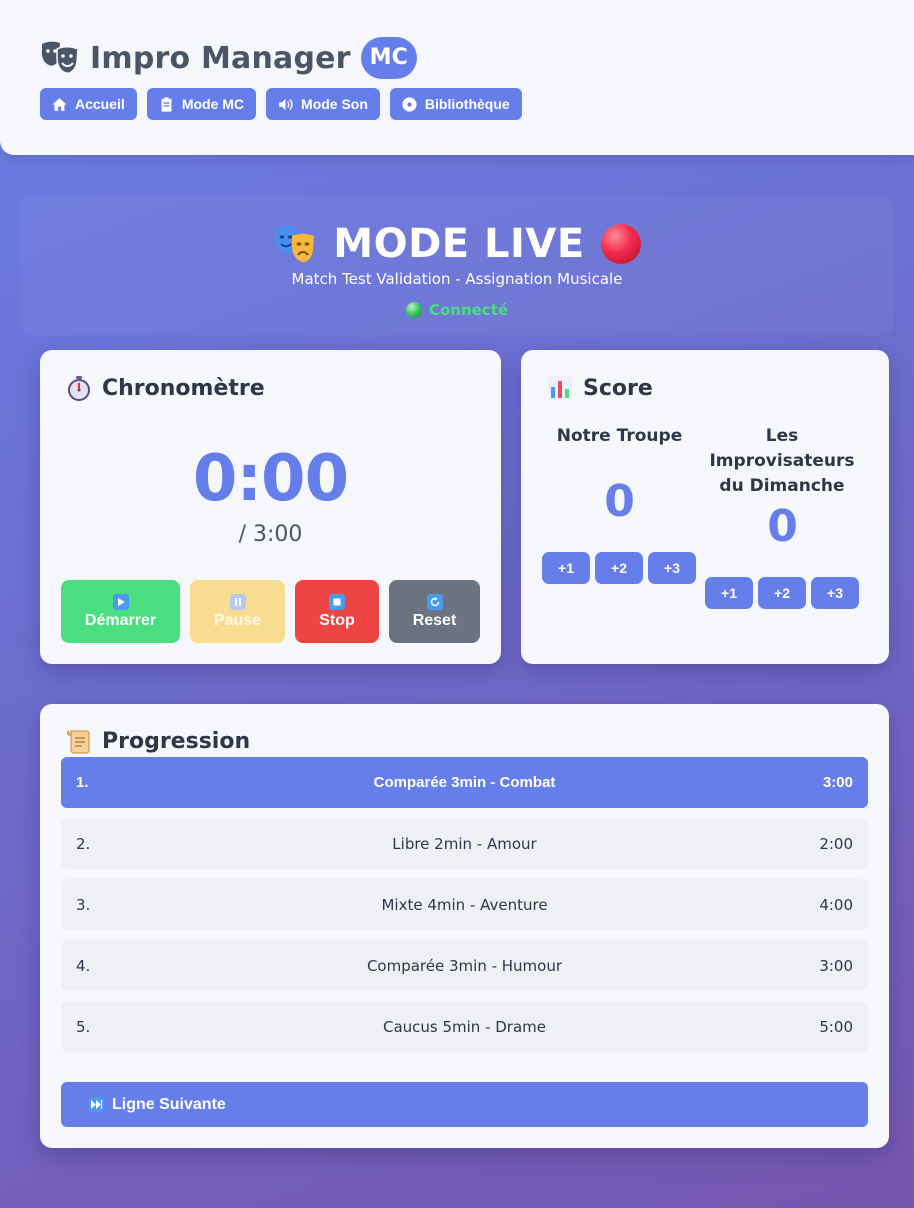 The height and width of the screenshot is (1208, 914). What do you see at coordinates (413, 310) in the screenshot?
I see `connected-dot-icon` at bounding box center [413, 310].